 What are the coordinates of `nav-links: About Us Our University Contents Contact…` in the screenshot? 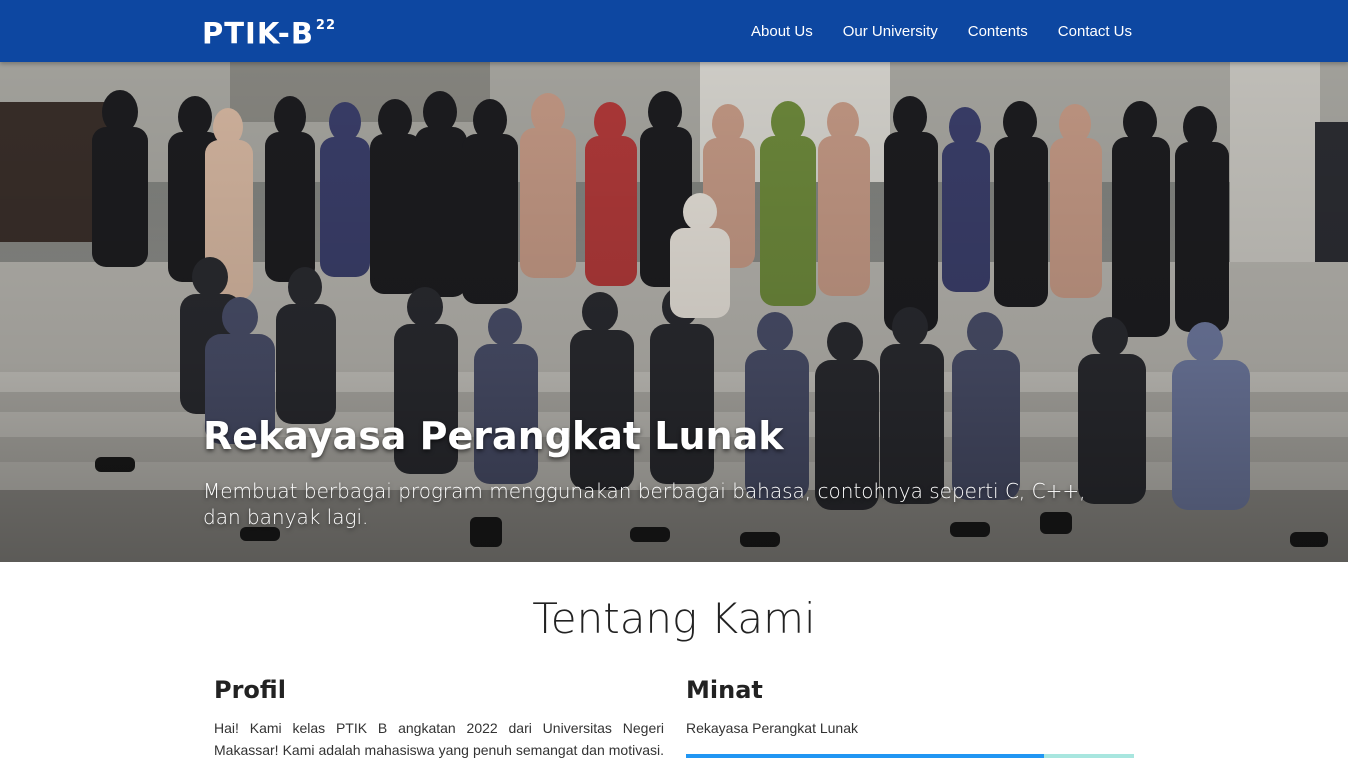 It's located at (926, 31).